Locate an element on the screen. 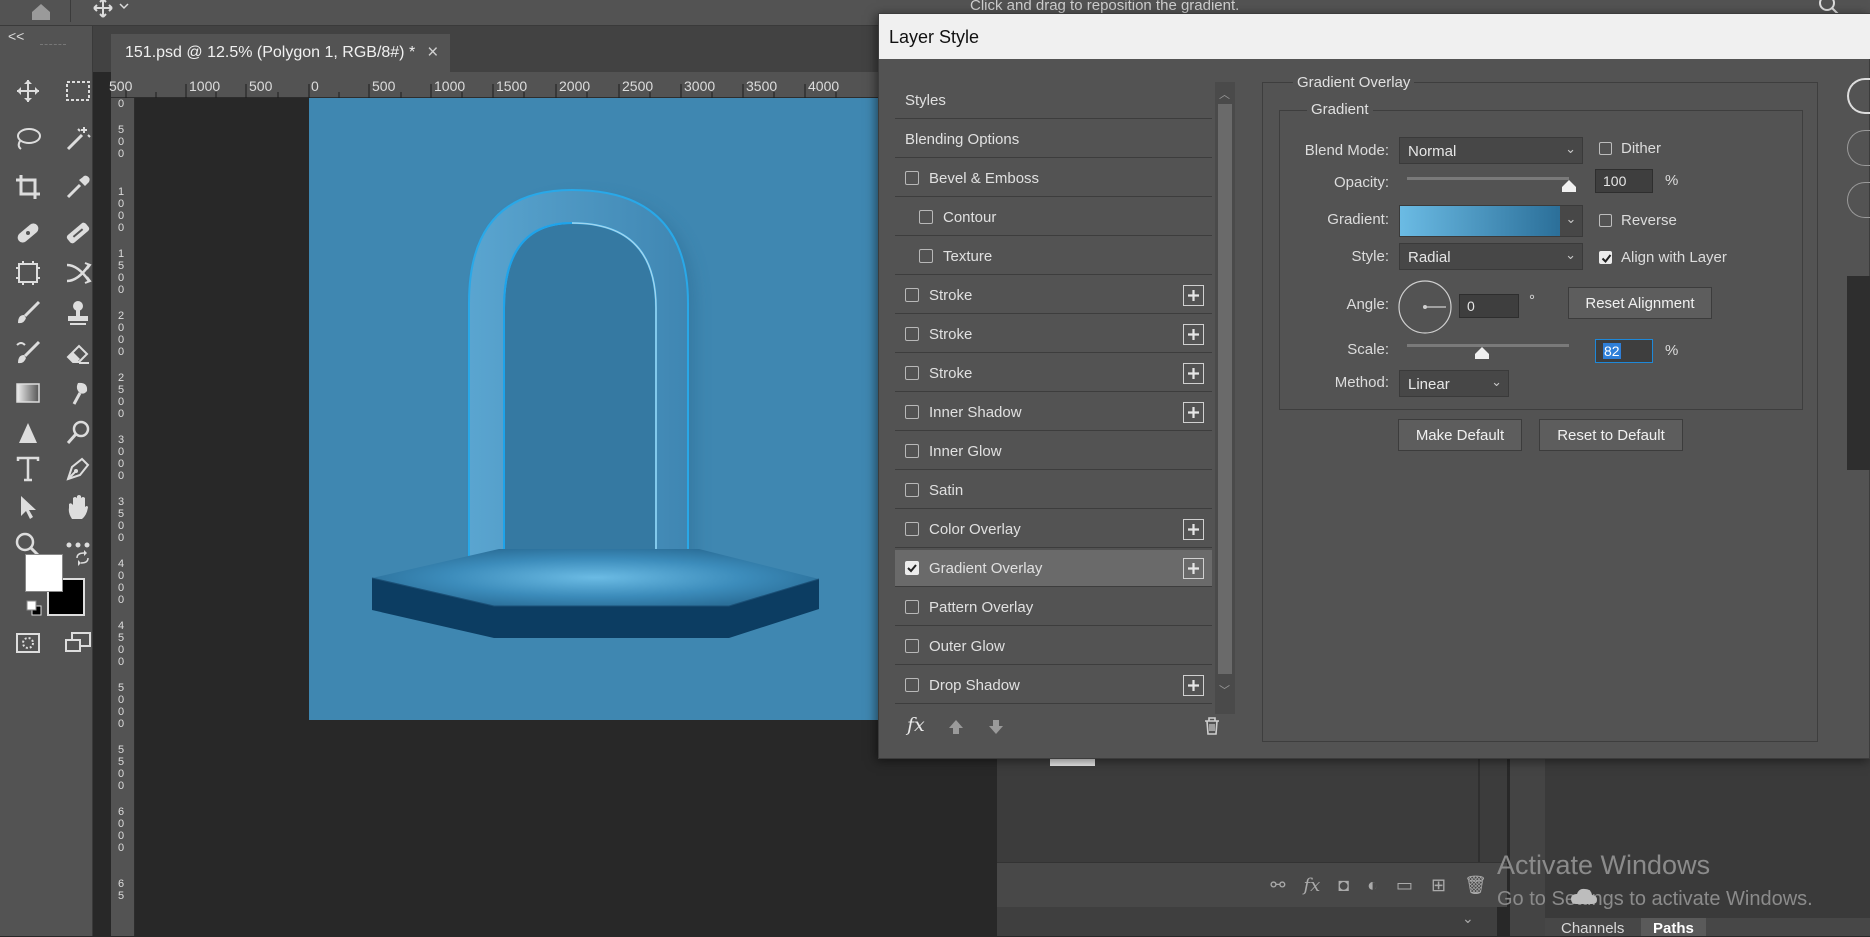  close-icon: × is located at coordinates (432, 53).